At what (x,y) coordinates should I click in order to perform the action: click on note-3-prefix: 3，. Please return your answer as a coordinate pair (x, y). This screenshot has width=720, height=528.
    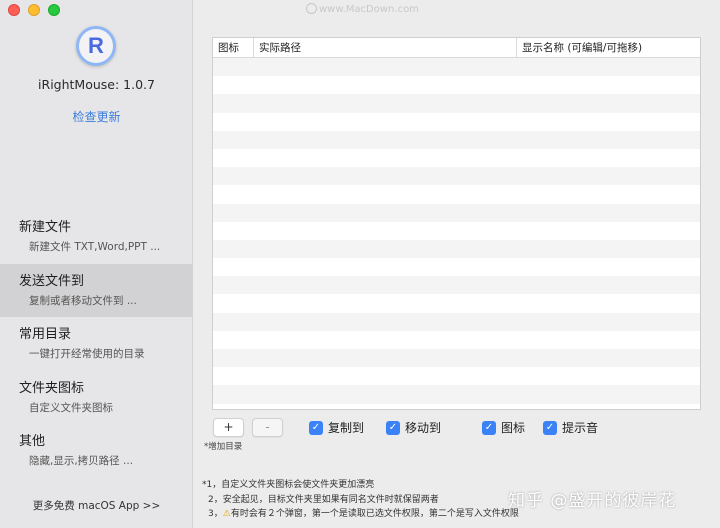
    Looking at the image, I should click on (215, 514).